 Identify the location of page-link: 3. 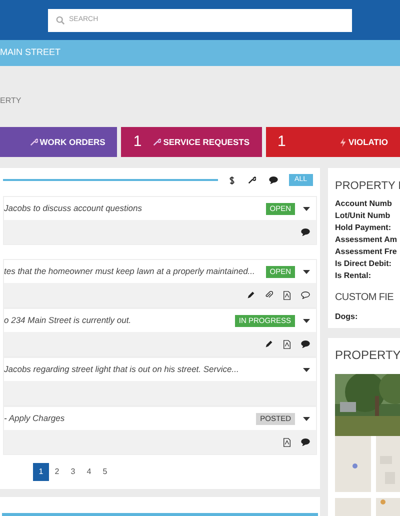
(73, 472).